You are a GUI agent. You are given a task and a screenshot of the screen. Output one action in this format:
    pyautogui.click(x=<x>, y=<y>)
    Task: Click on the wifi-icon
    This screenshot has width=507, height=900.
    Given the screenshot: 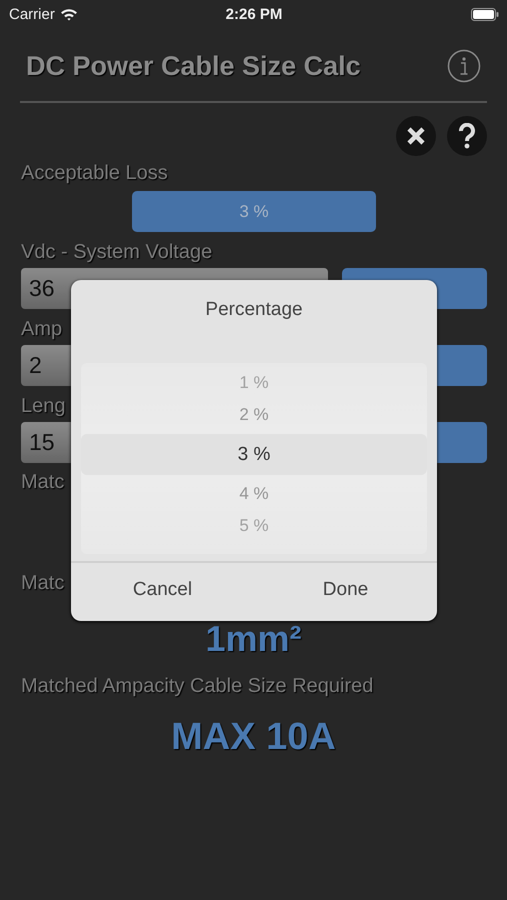 What is the action you would take?
    pyautogui.click(x=69, y=14)
    